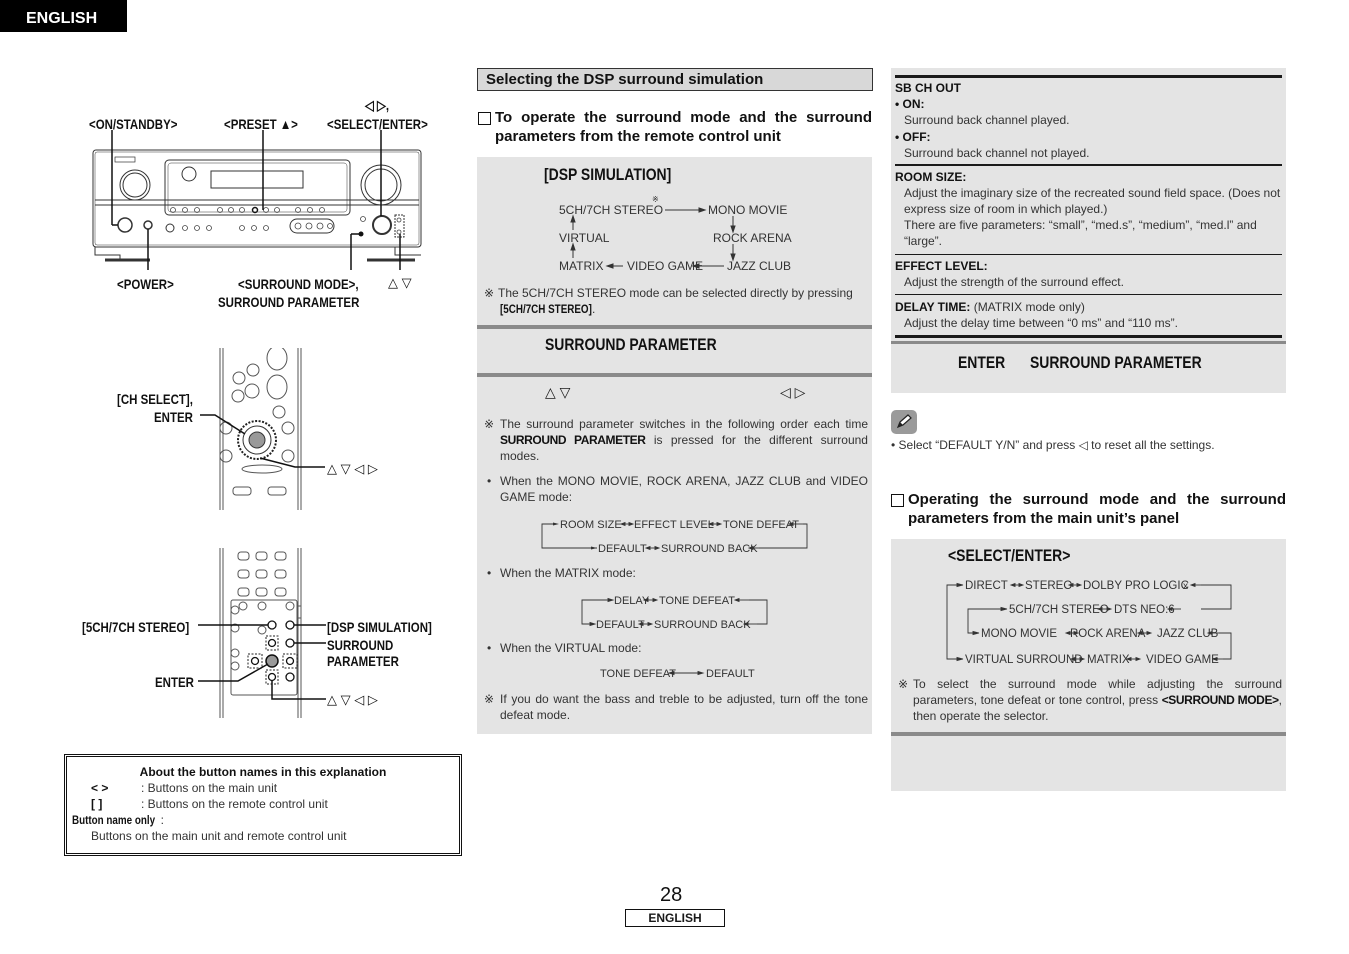  Describe the element at coordinates (928, 88) in the screenshot. I see `sb-ch-out-title: SB CH OUT` at that location.